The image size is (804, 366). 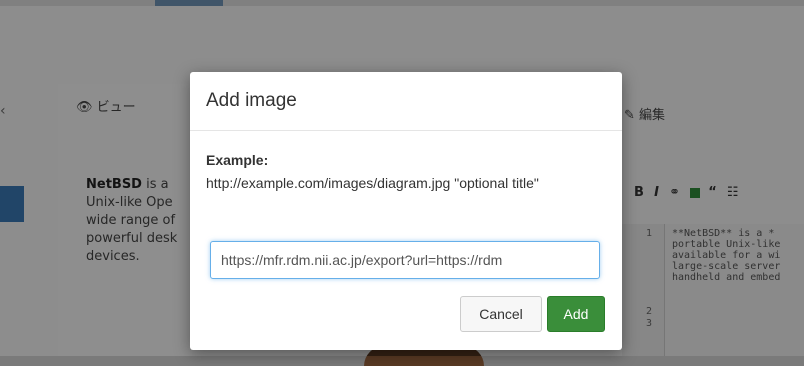 I want to click on cancel-button: Cancel, so click(x=501, y=314).